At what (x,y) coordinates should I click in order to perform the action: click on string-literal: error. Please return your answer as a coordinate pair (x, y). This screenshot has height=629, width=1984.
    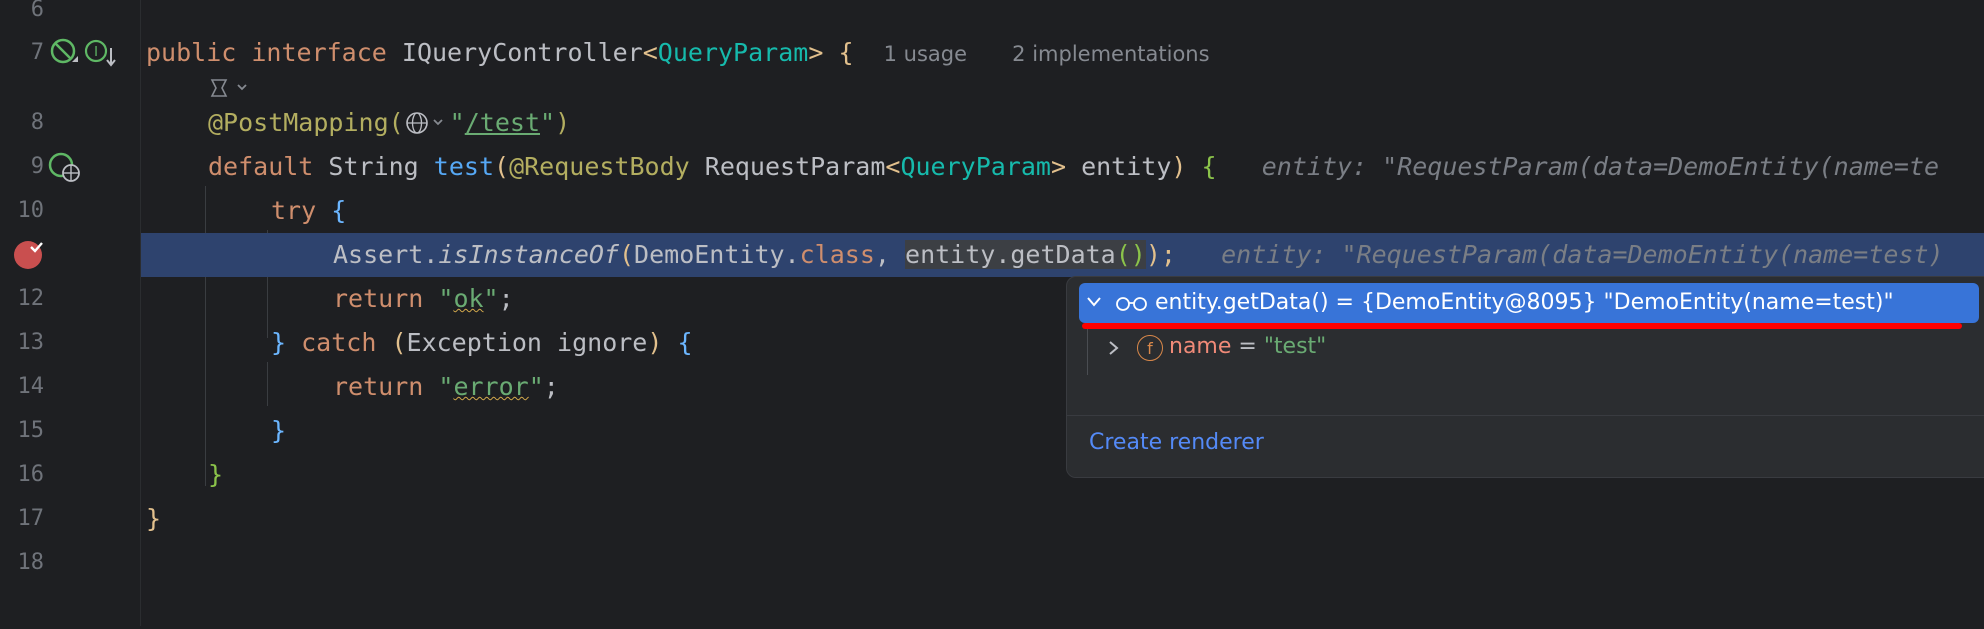
    Looking at the image, I should click on (491, 386).